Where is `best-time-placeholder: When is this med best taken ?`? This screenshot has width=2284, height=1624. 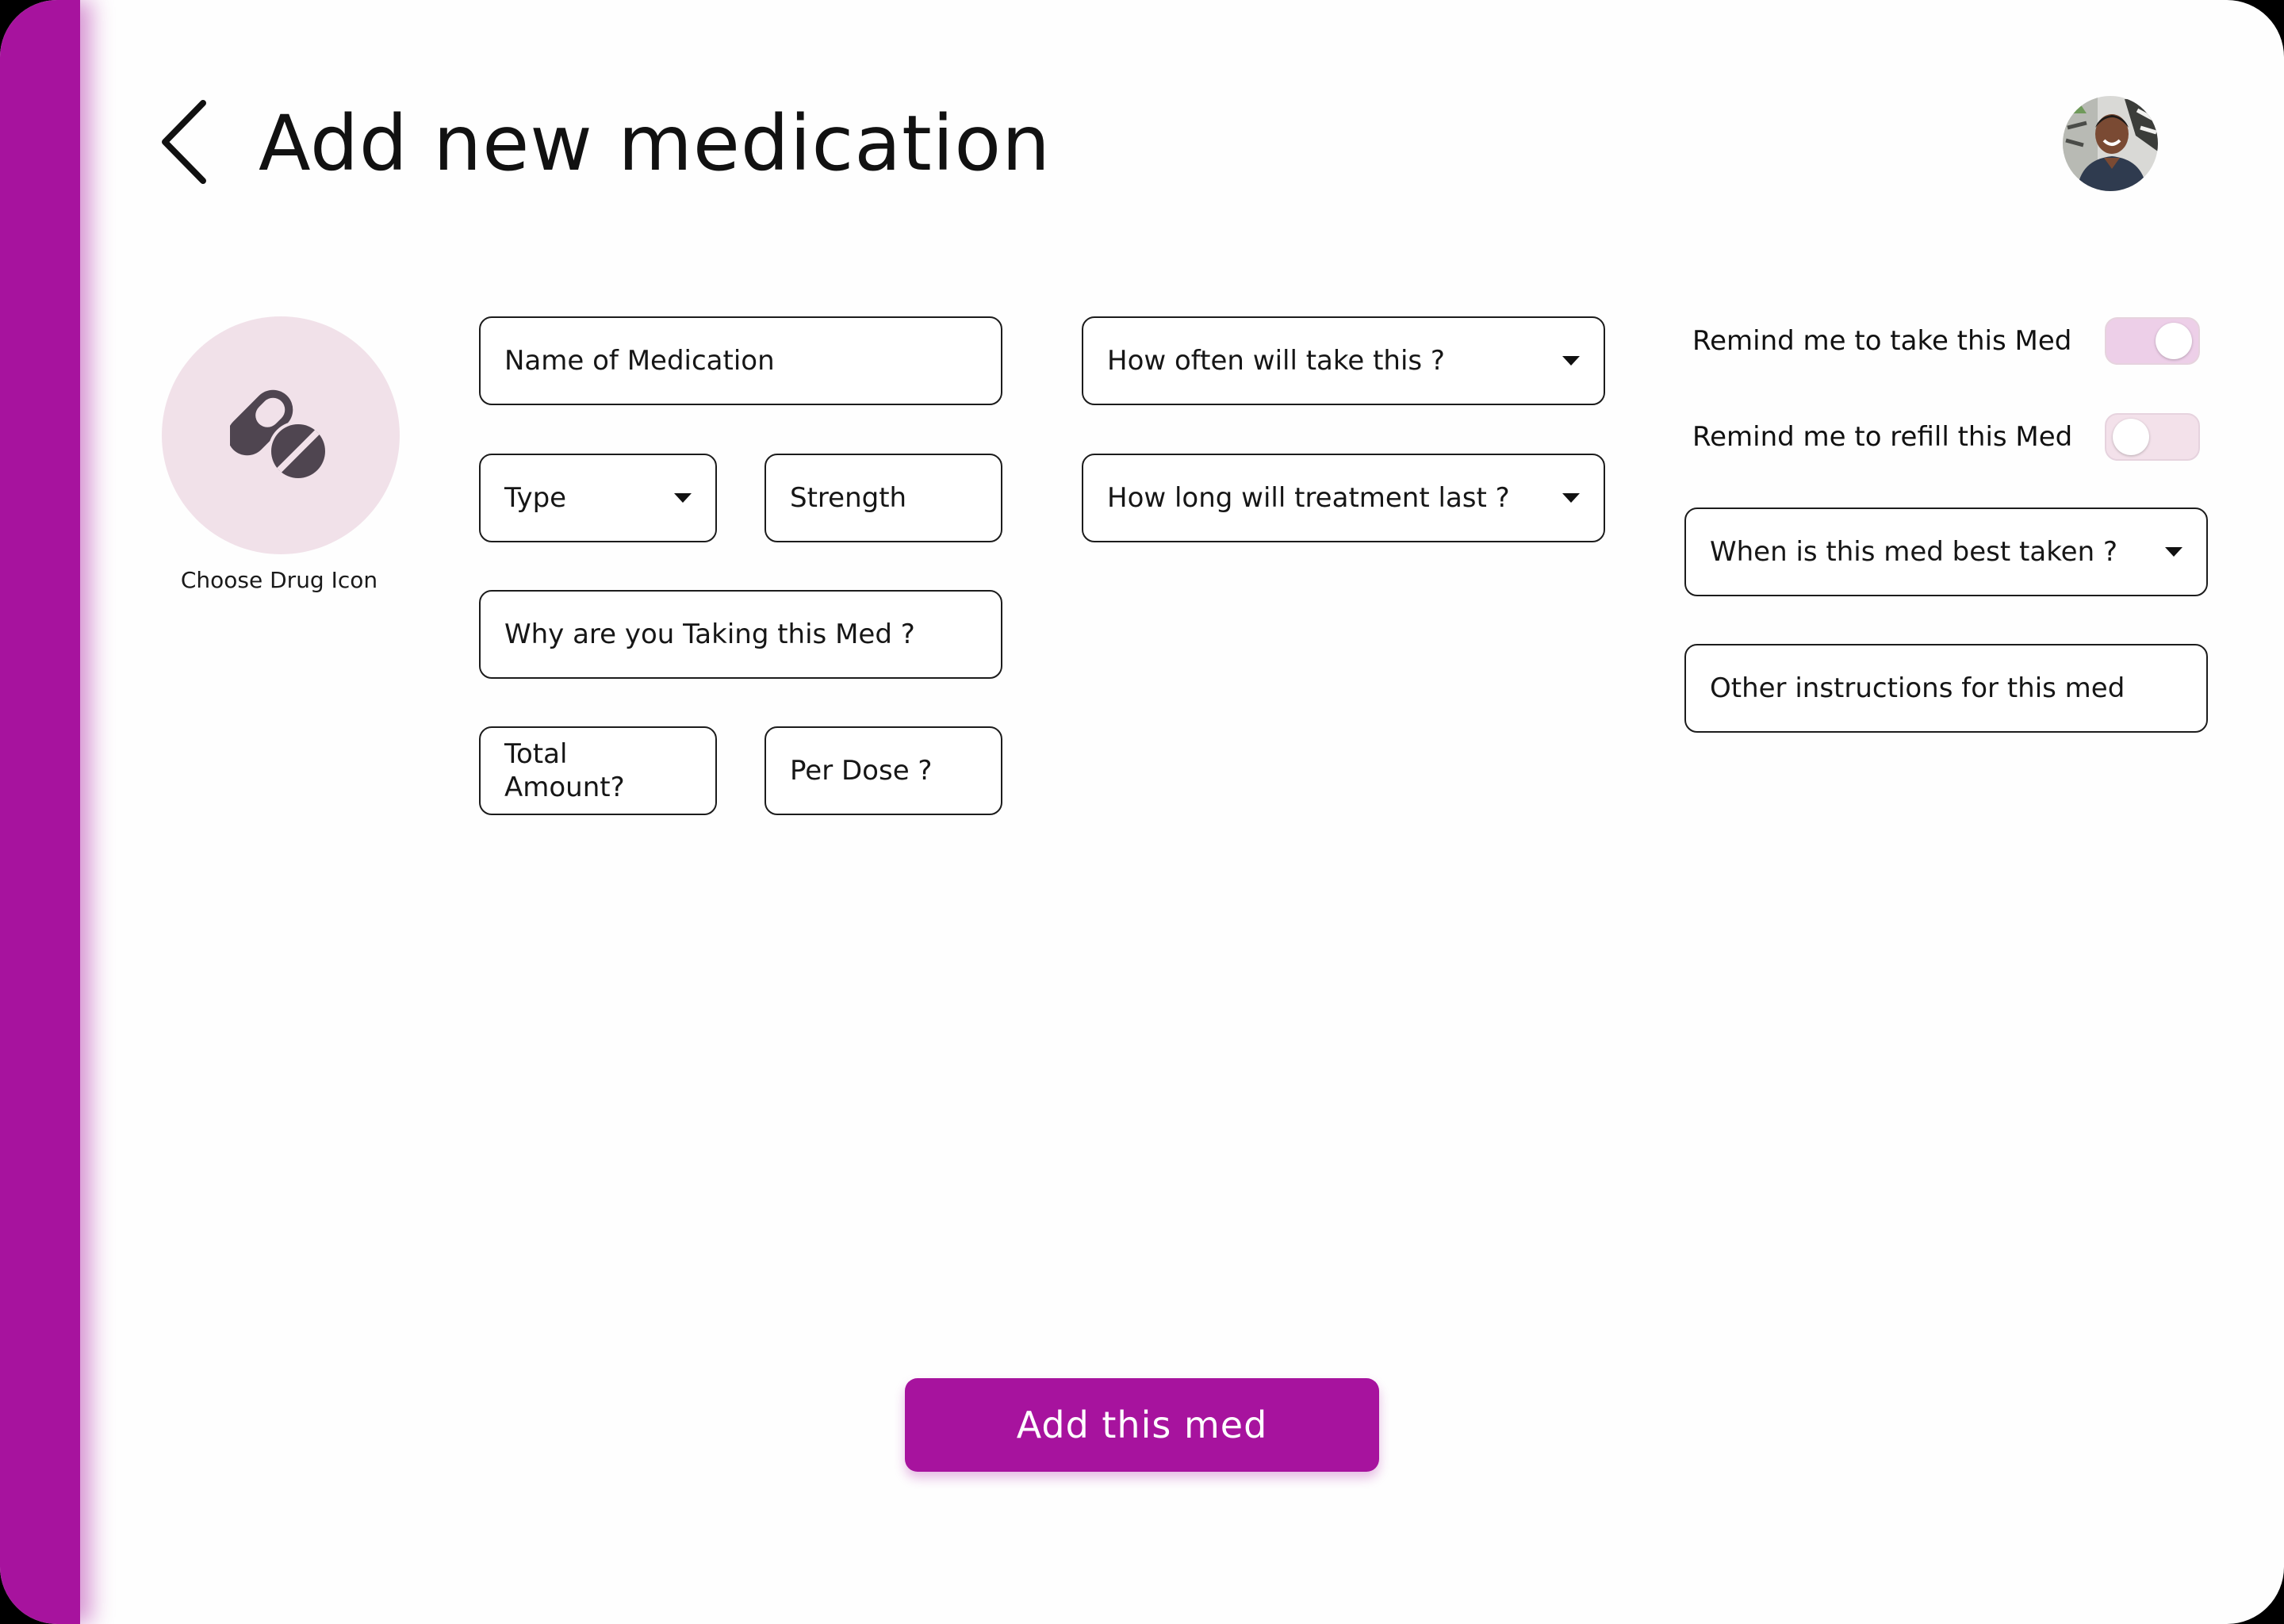 best-time-placeholder: When is this med best taken ? is located at coordinates (1914, 552).